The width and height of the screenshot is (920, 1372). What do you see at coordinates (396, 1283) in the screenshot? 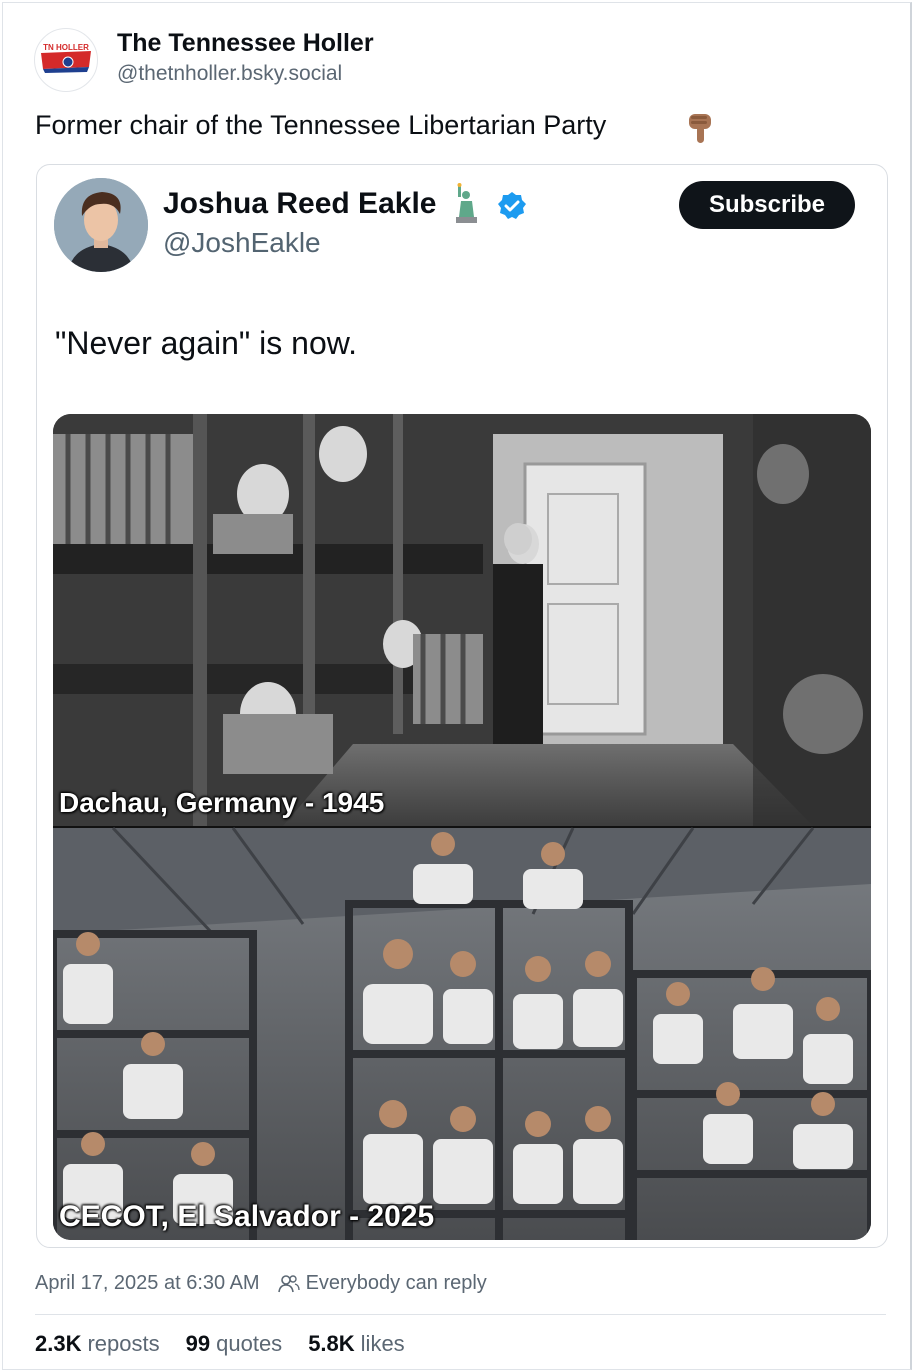
I see `reply-setting: Everybody can reply` at bounding box center [396, 1283].